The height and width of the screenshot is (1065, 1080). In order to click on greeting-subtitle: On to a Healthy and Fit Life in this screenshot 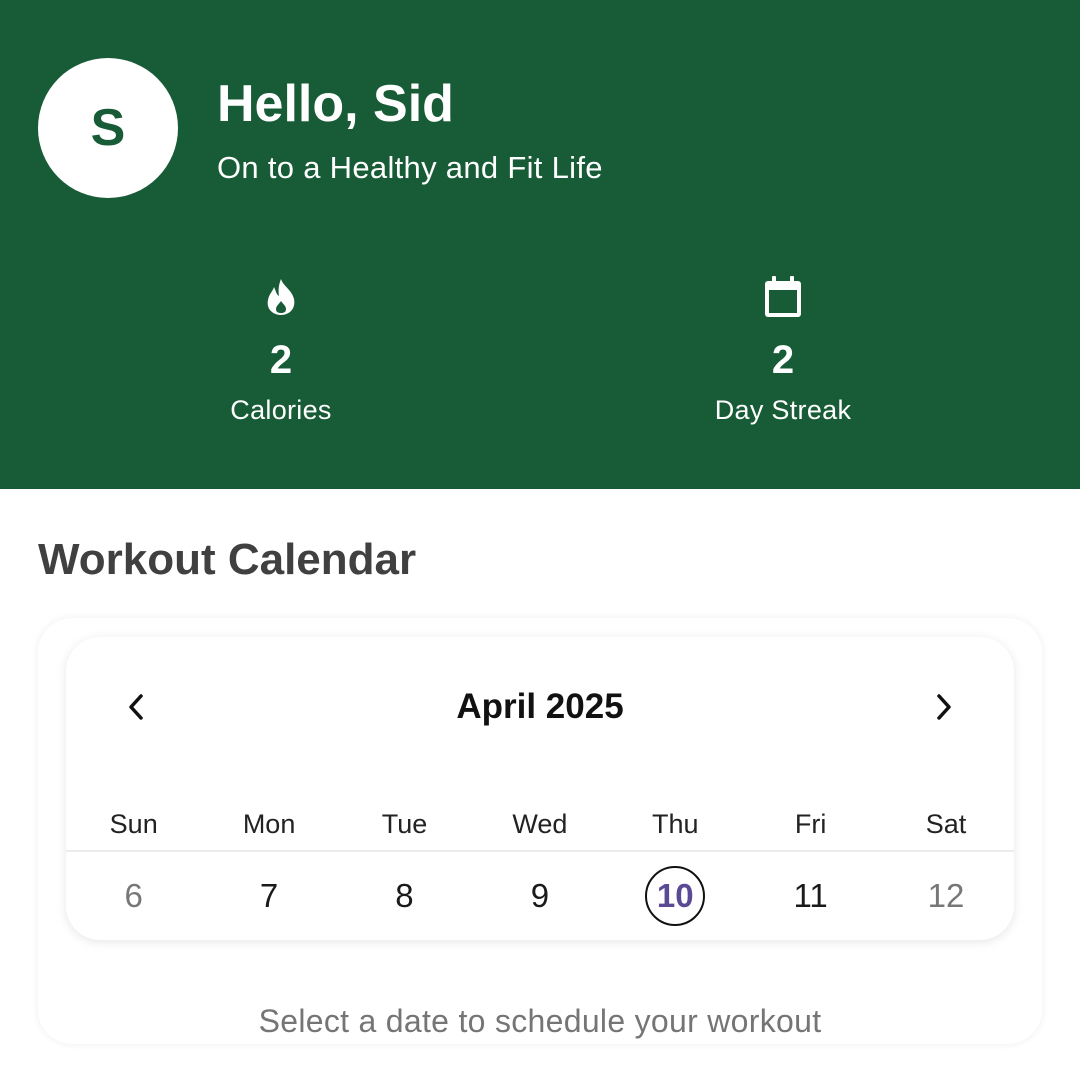, I will do `click(410, 167)`.